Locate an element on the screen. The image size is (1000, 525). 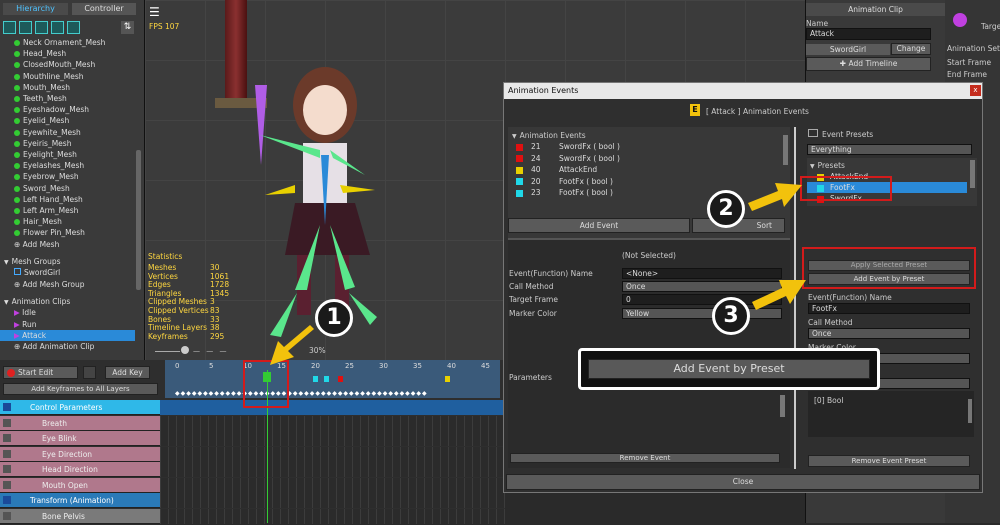
mesh-item: Eyebrow_Mesh is located at coordinates (46, 176).